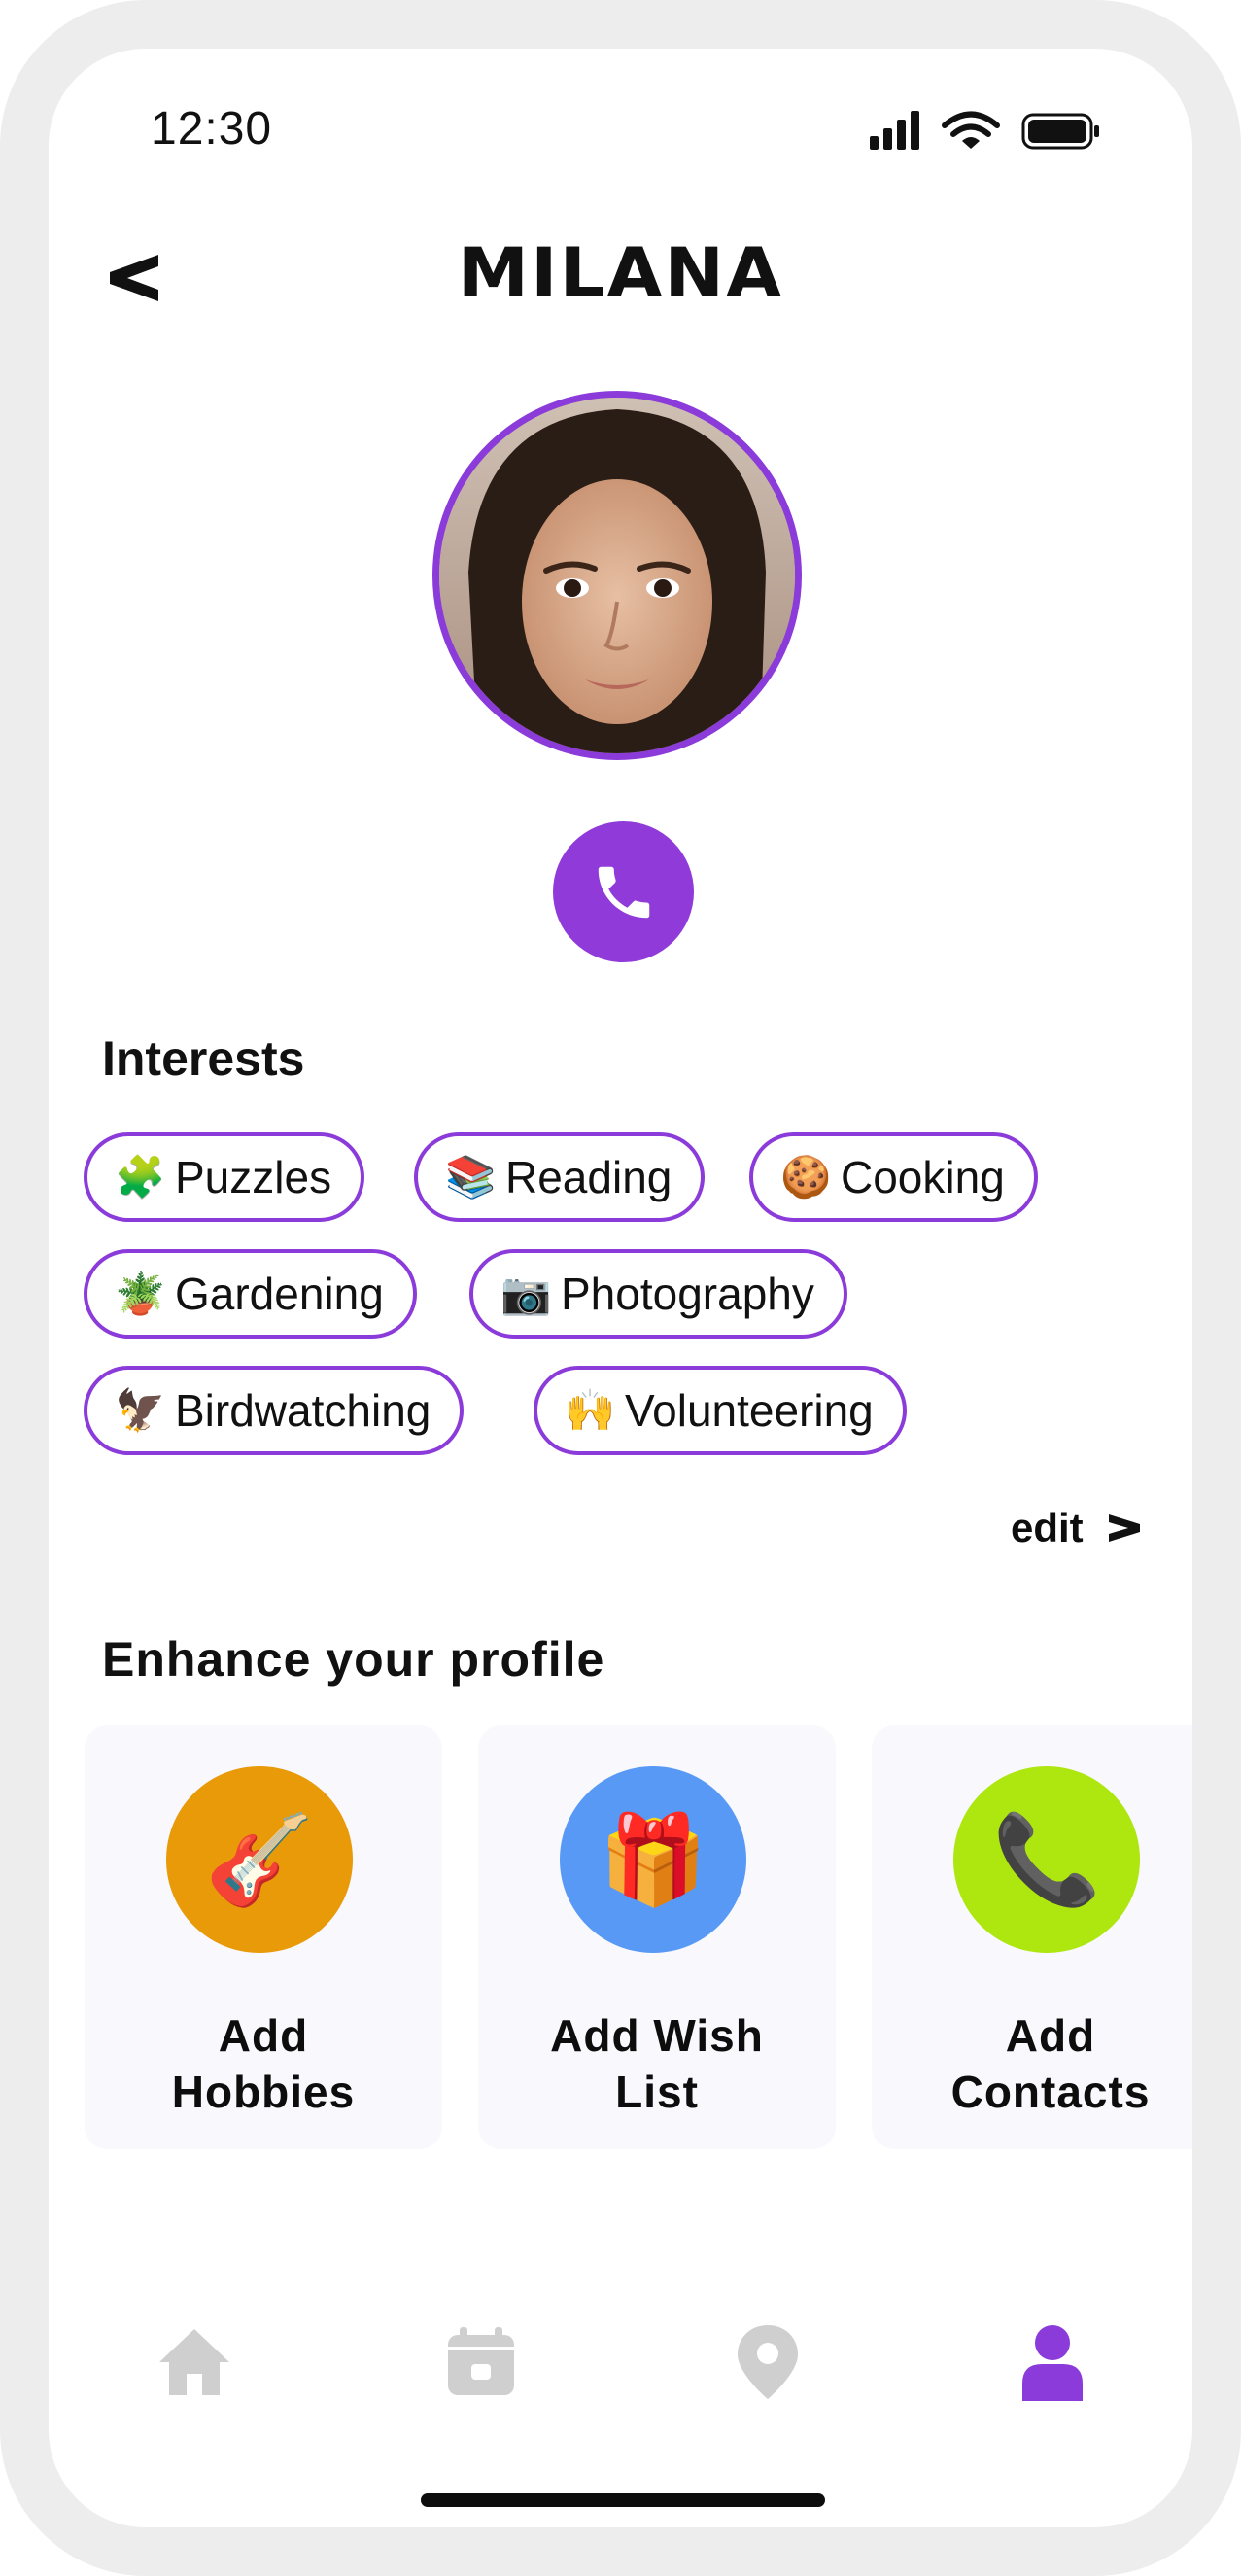 This screenshot has width=1241, height=2576. I want to click on add-contacts-card: 📞 Add Contacts, so click(1032, 1937).